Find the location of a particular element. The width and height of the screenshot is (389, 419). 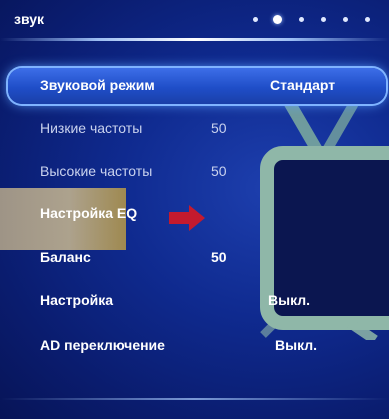

menu-item-ad-switch: AD переключение Выкл. is located at coordinates (194, 346).